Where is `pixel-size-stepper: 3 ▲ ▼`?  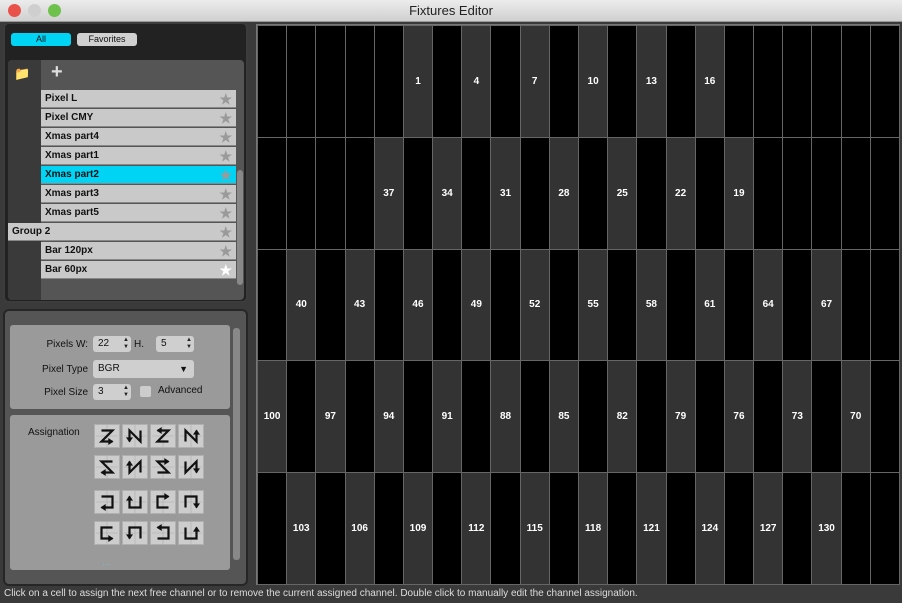
pixel-size-stepper: 3 ▲ ▼ is located at coordinates (112, 392).